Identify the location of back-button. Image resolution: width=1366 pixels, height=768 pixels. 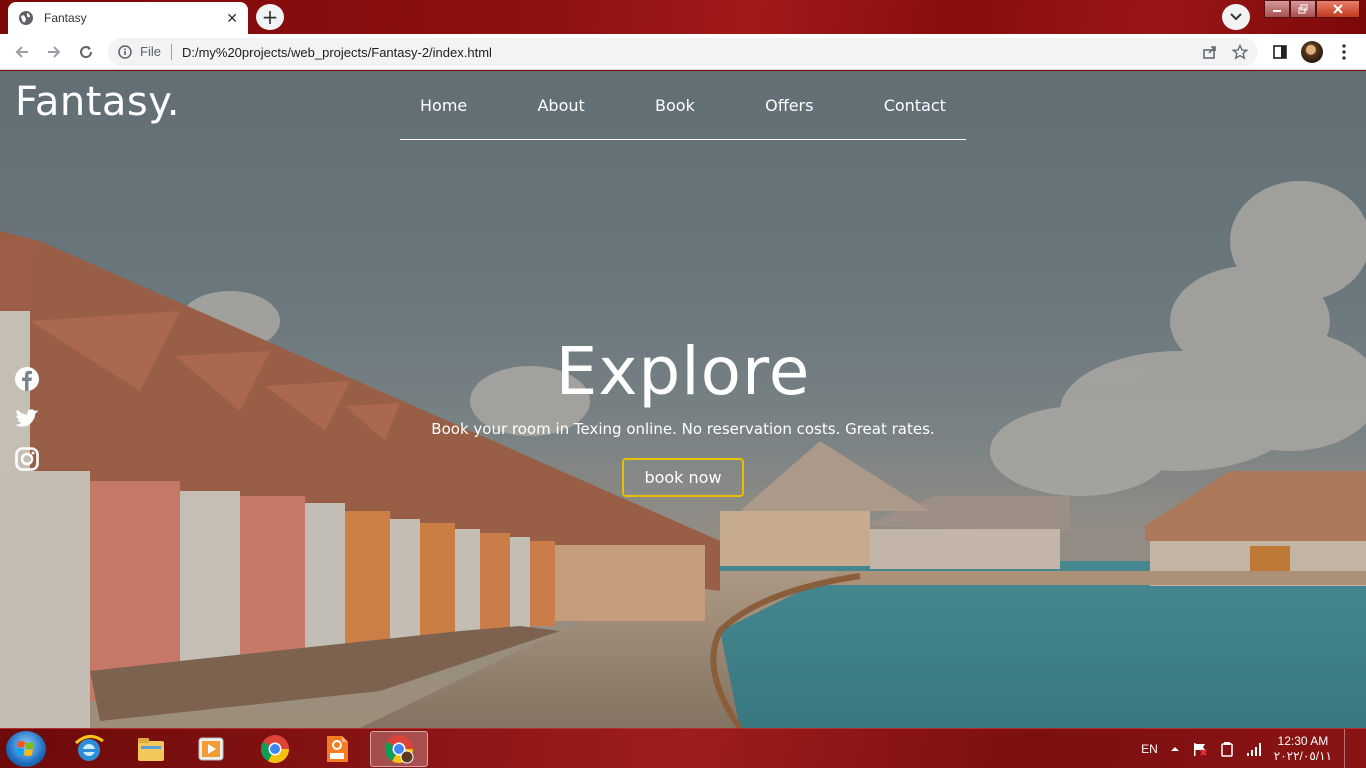
(22, 52).